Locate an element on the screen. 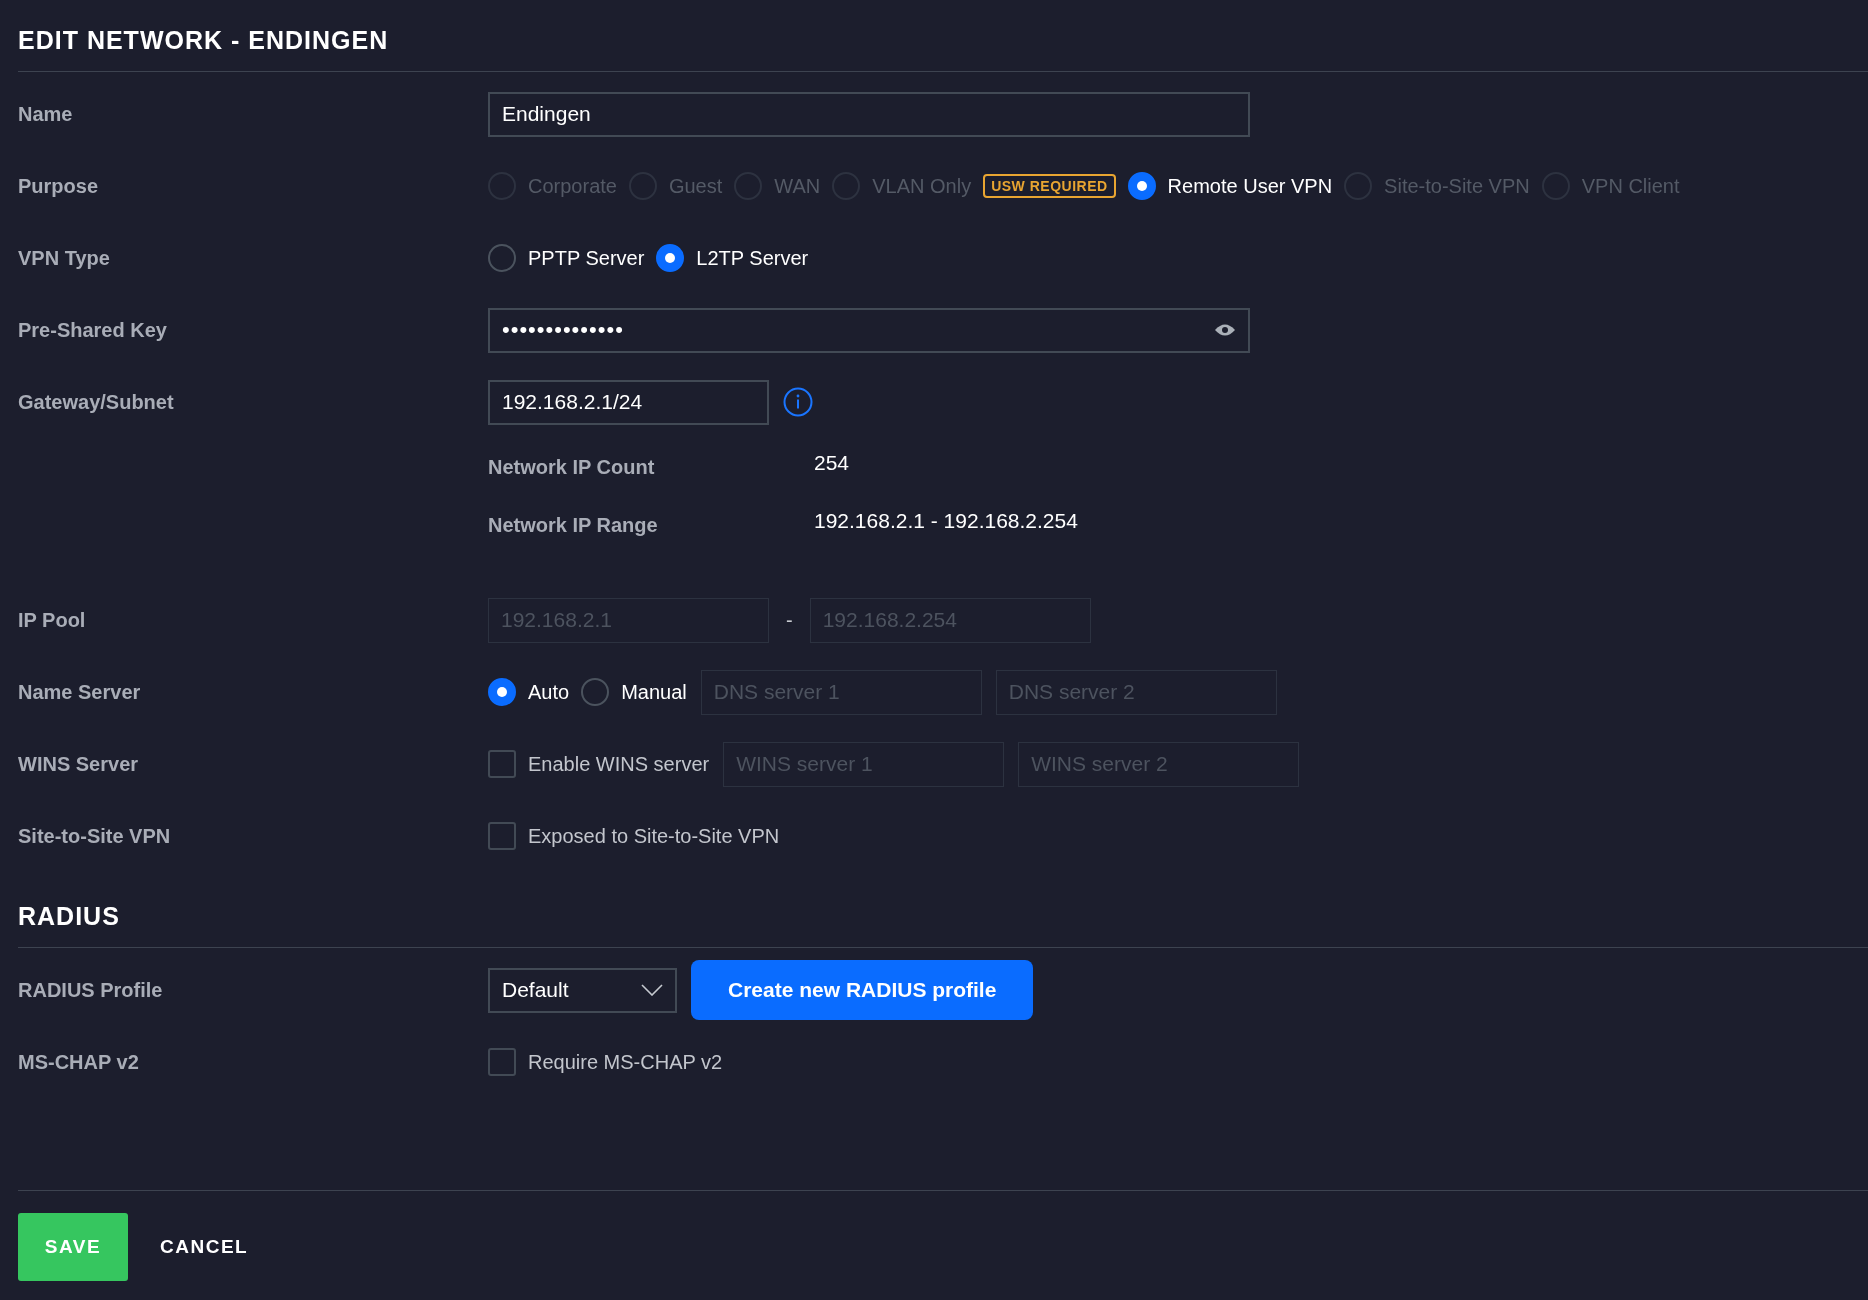  field-label: Gateway/Subnet is located at coordinates (96, 401).